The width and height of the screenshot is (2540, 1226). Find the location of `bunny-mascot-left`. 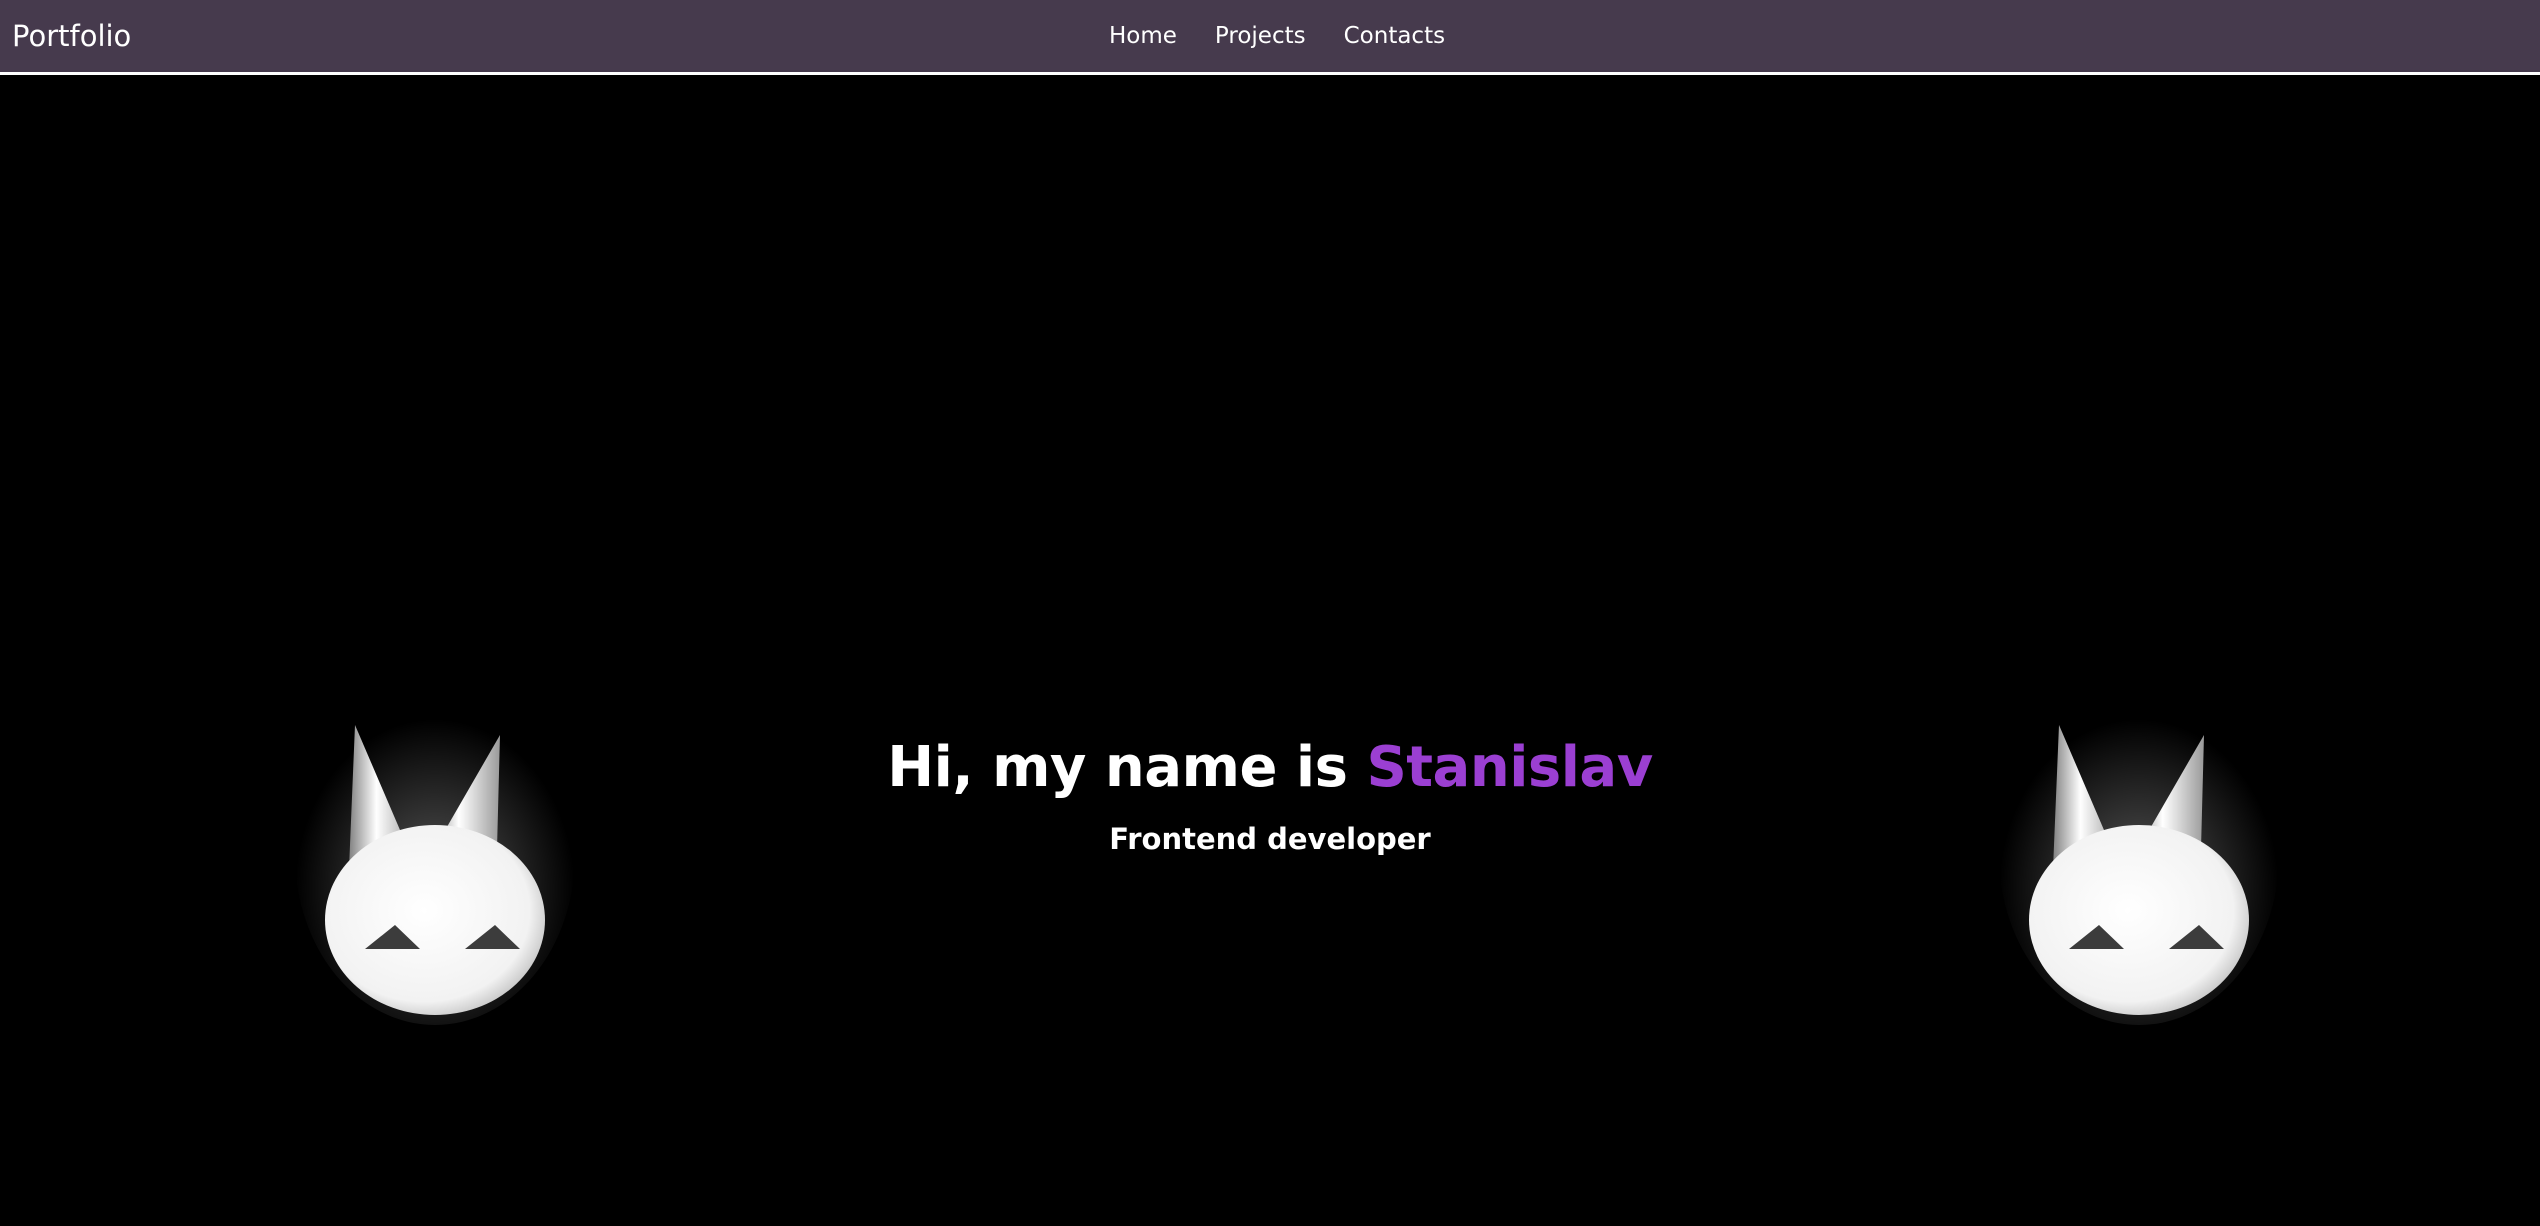

bunny-mascot-left is located at coordinates (435, 855).